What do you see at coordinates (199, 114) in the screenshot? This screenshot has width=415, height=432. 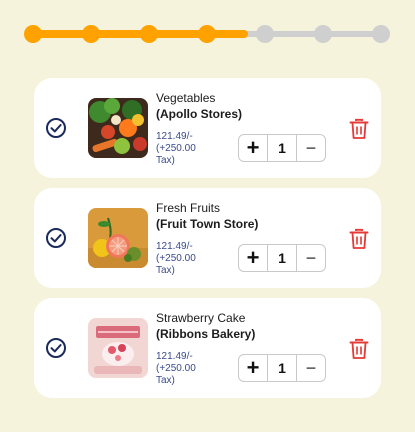 I see `store-name: (Apollo Stores)` at bounding box center [199, 114].